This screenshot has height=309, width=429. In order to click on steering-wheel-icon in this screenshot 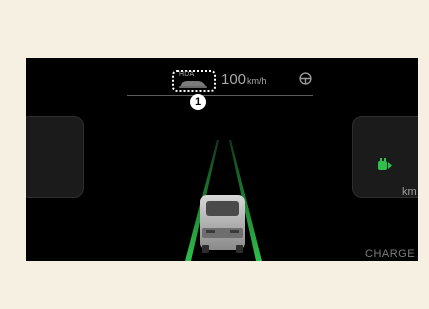, I will do `click(305, 78)`.